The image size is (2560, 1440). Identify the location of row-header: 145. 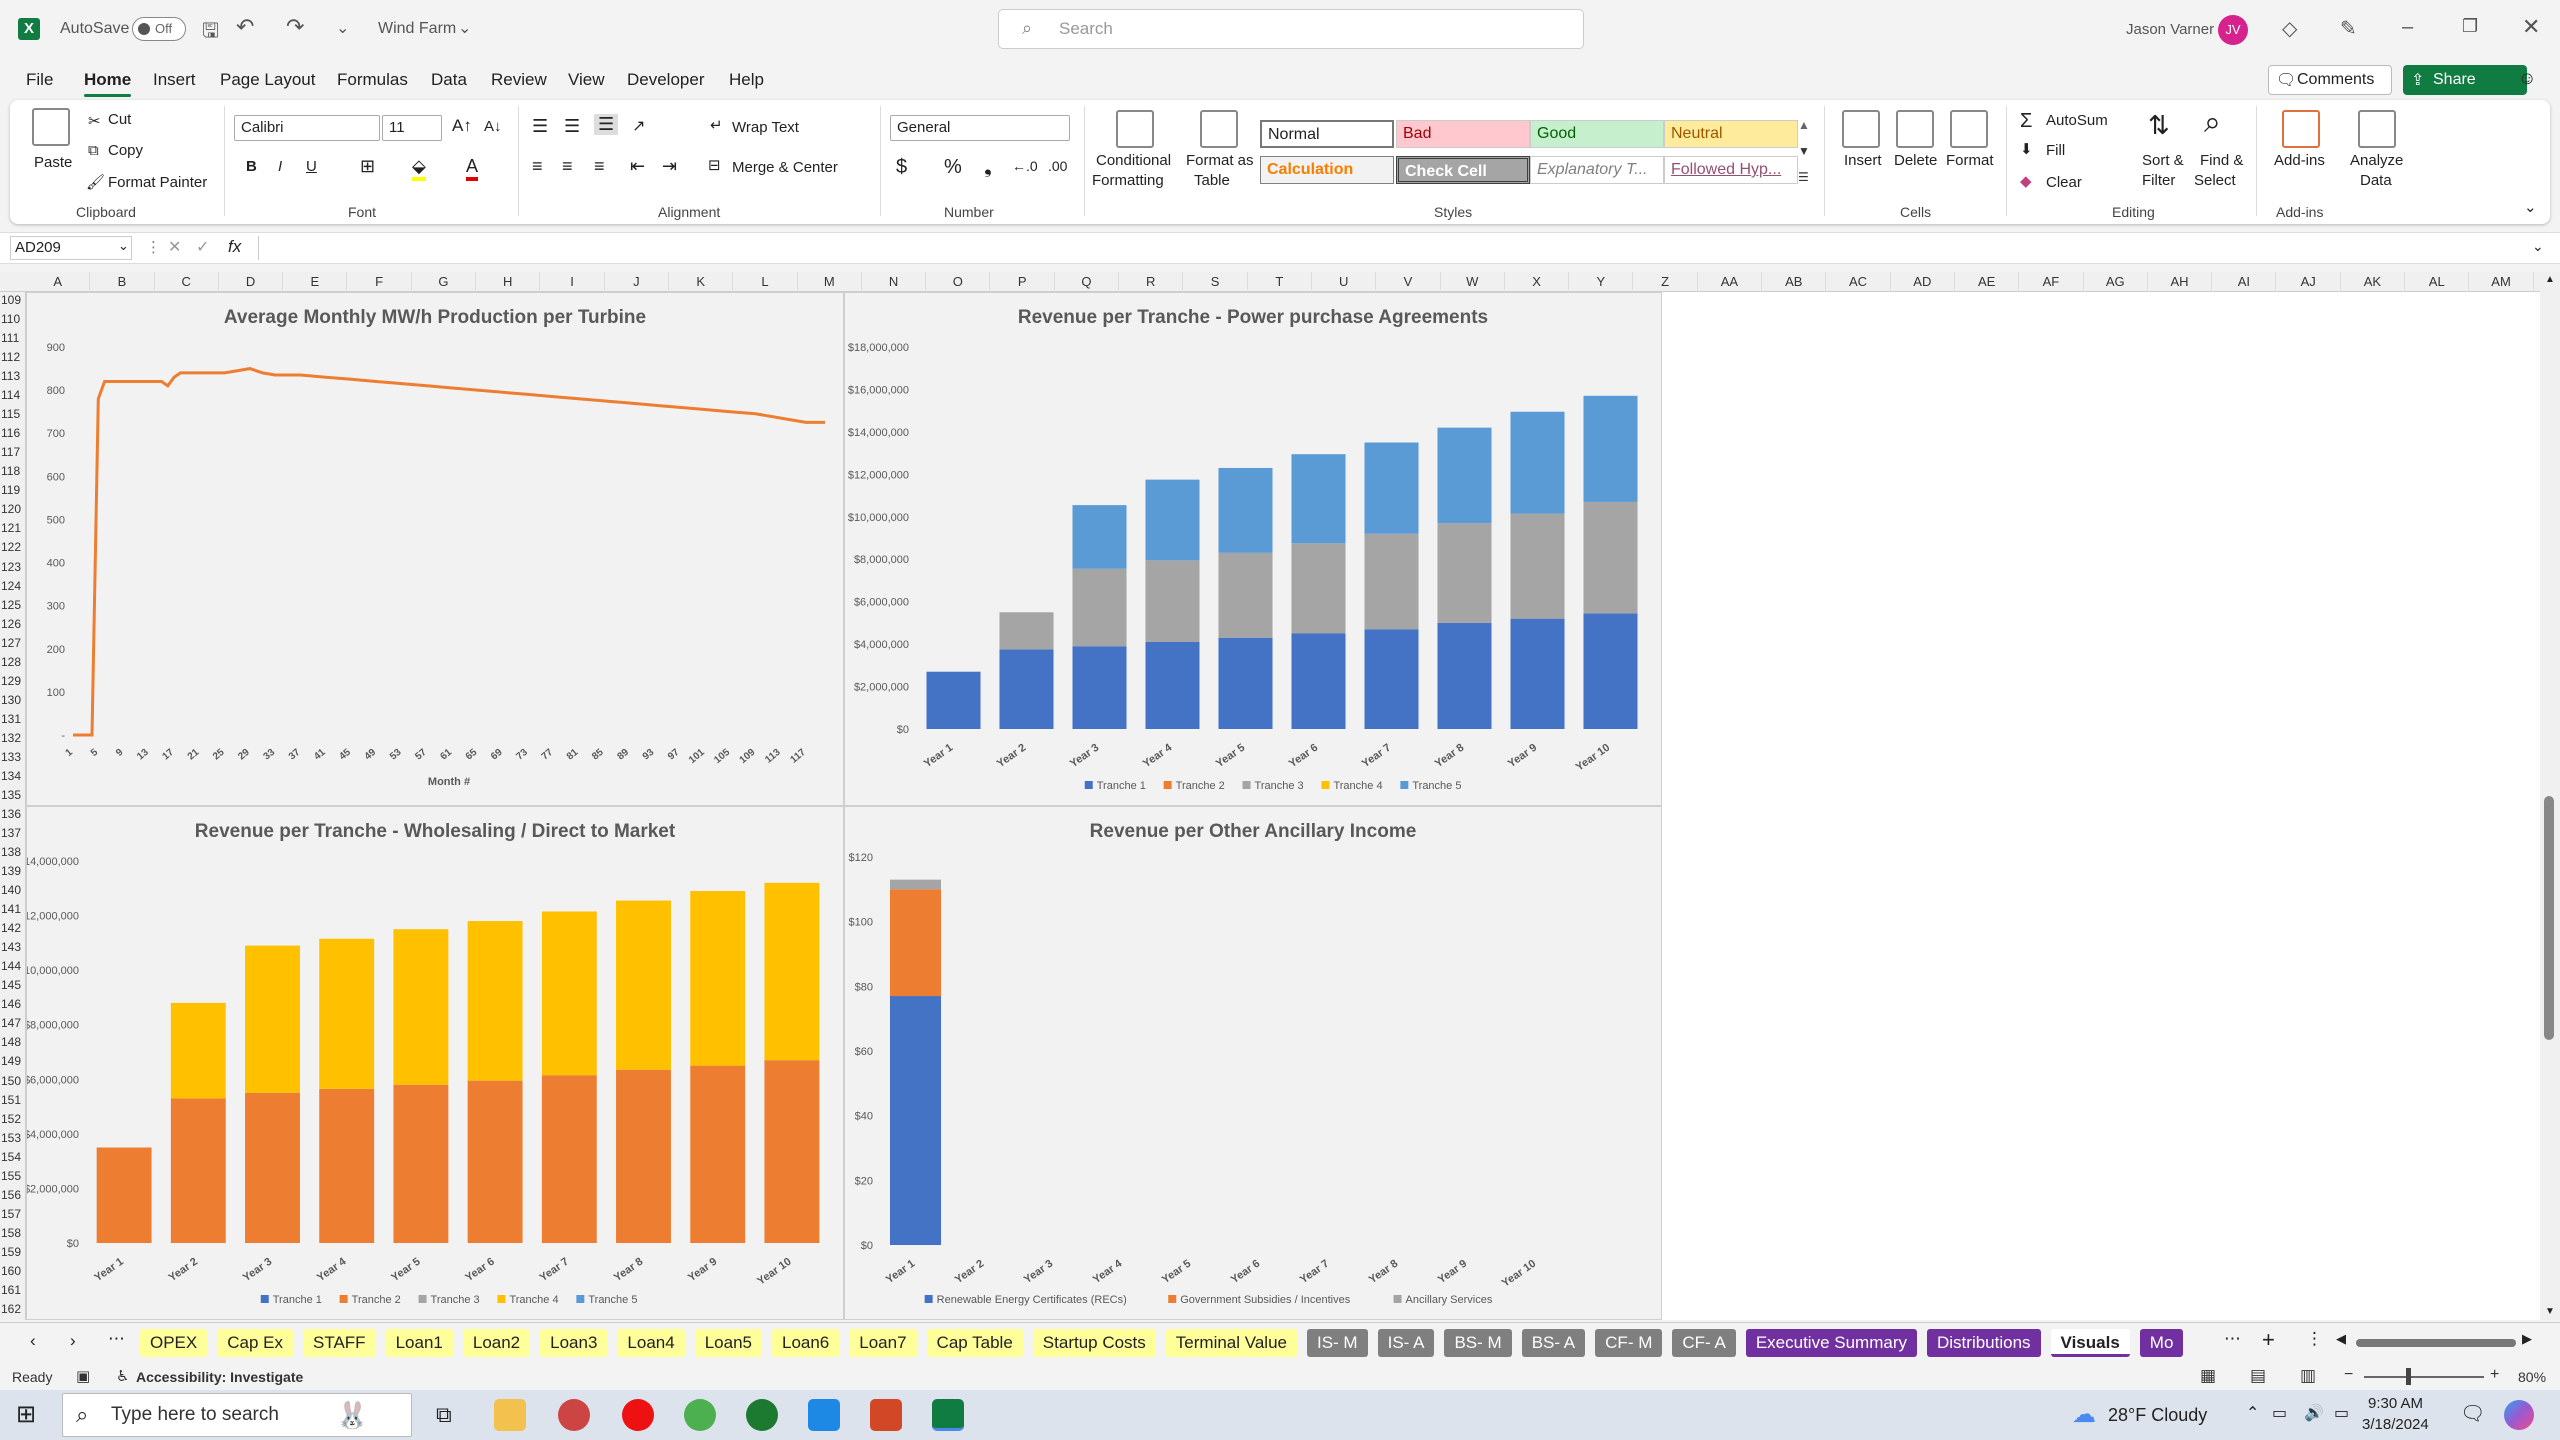
(12, 985).